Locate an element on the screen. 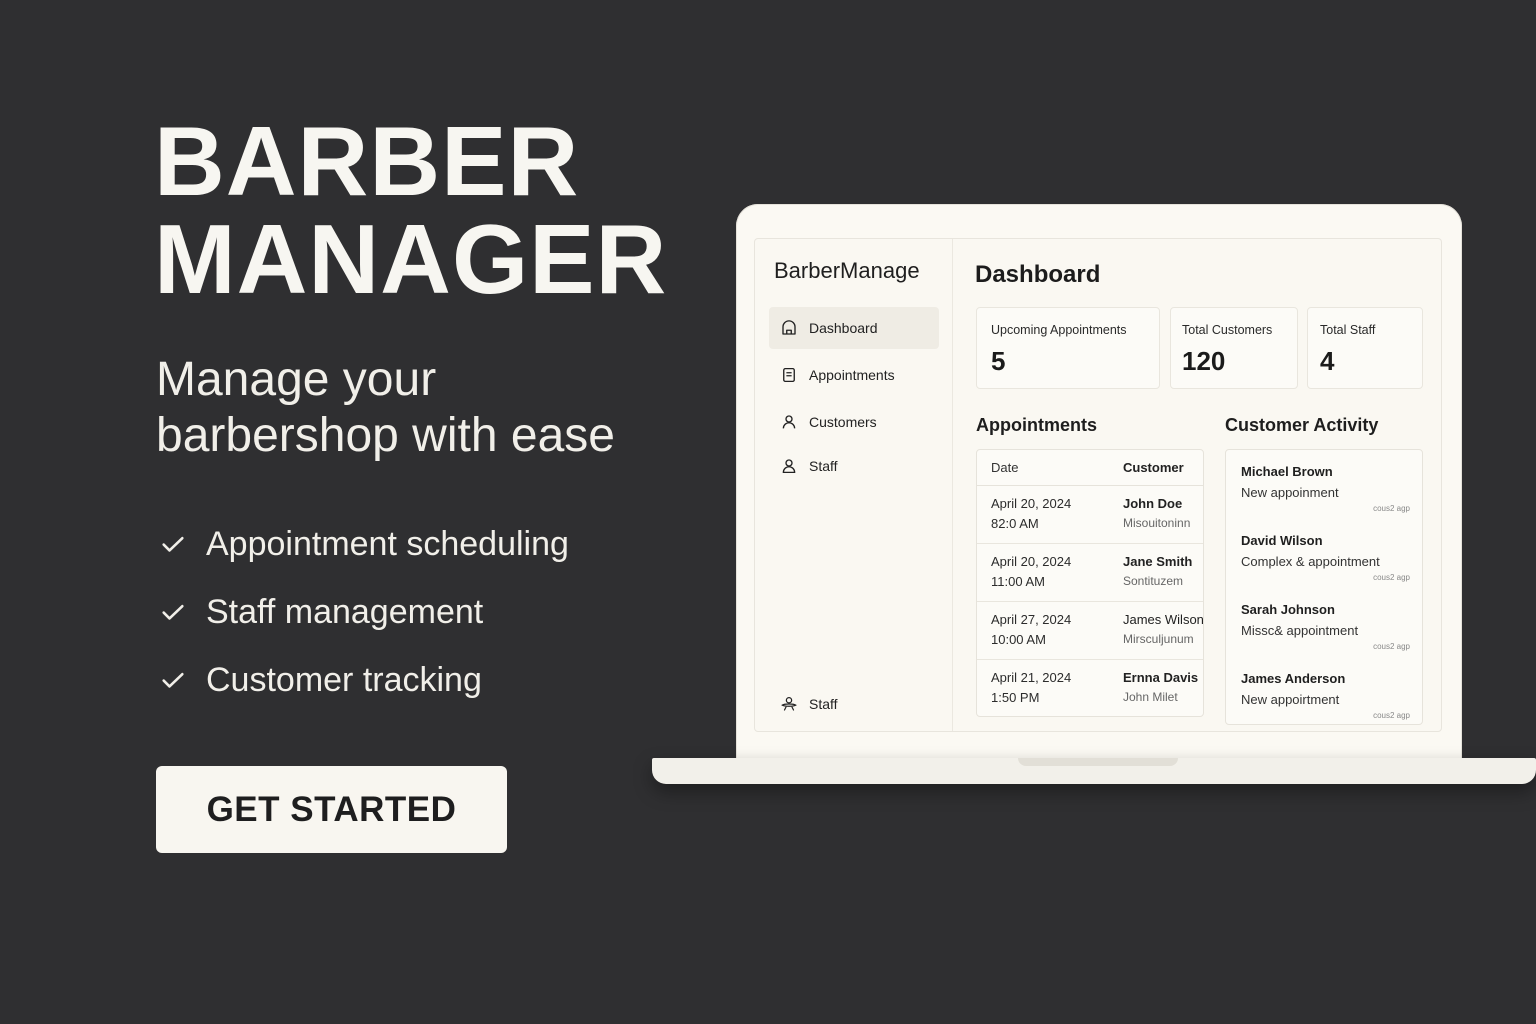 The width and height of the screenshot is (1536, 1024). stat-label: Total Customers is located at coordinates (1227, 330).